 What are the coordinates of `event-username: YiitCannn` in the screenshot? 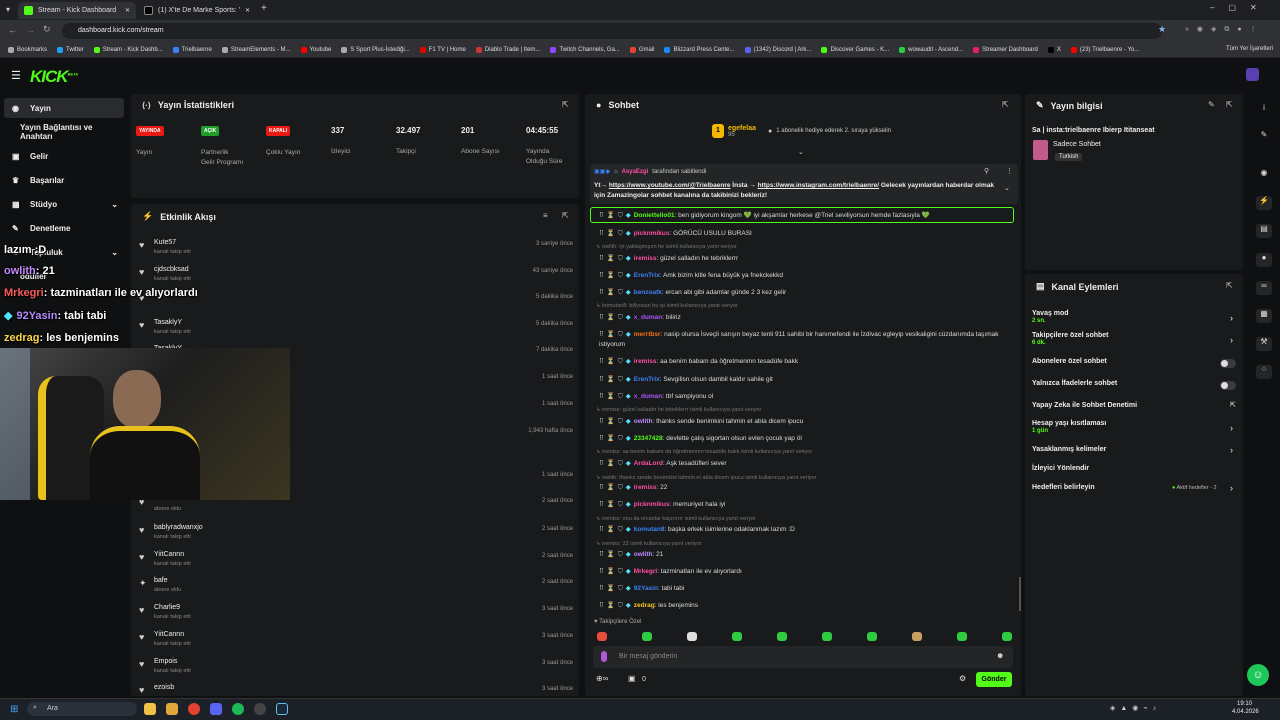 It's located at (169, 634).